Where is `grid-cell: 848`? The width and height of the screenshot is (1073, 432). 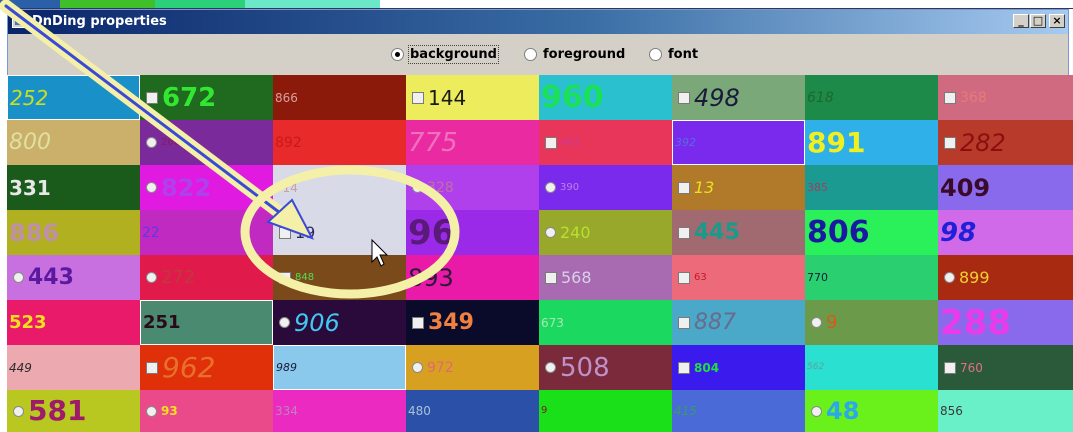
grid-cell: 848 is located at coordinates (339, 277).